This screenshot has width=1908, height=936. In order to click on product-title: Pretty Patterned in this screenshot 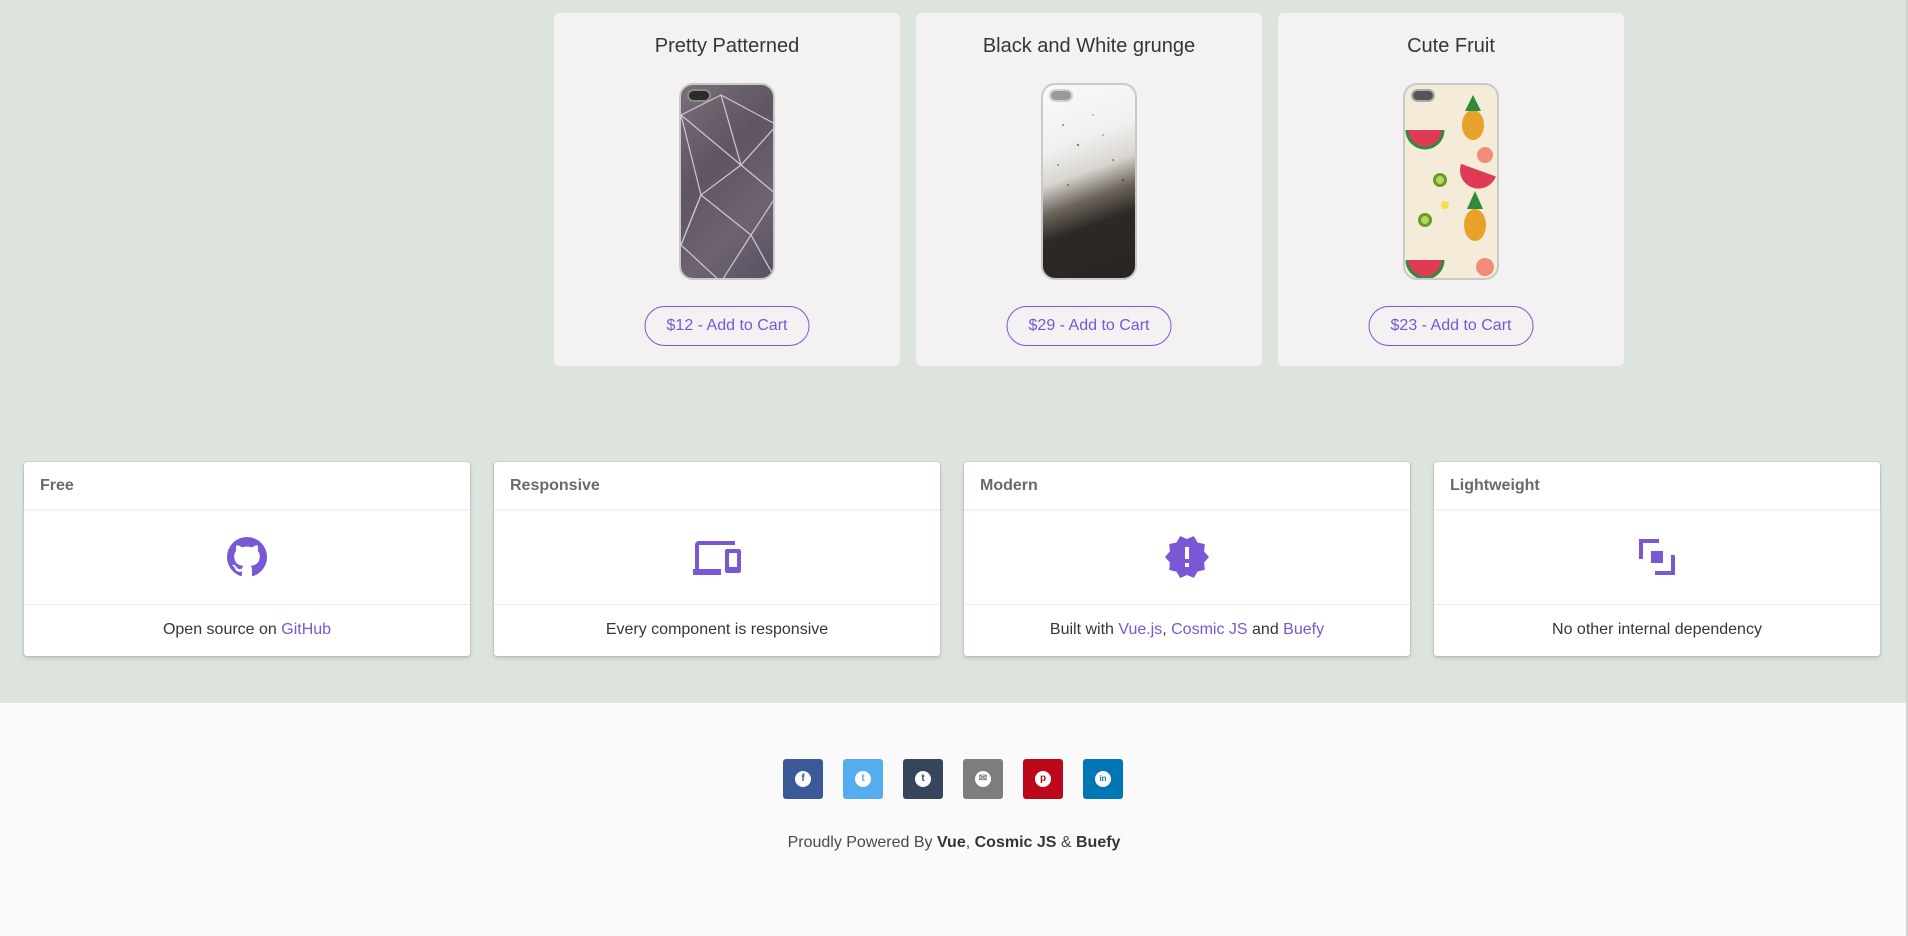, I will do `click(727, 46)`.